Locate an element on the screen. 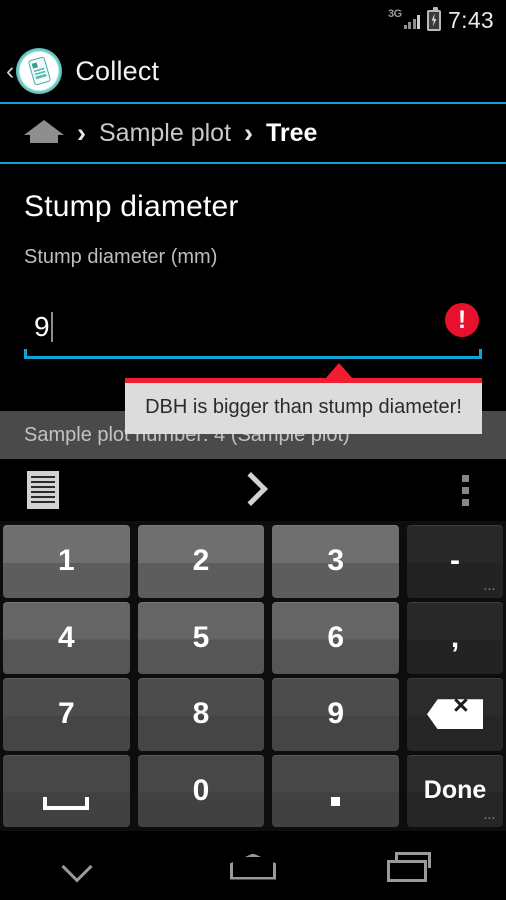 The width and height of the screenshot is (506, 900). home-outline-icon is located at coordinates (252, 866).